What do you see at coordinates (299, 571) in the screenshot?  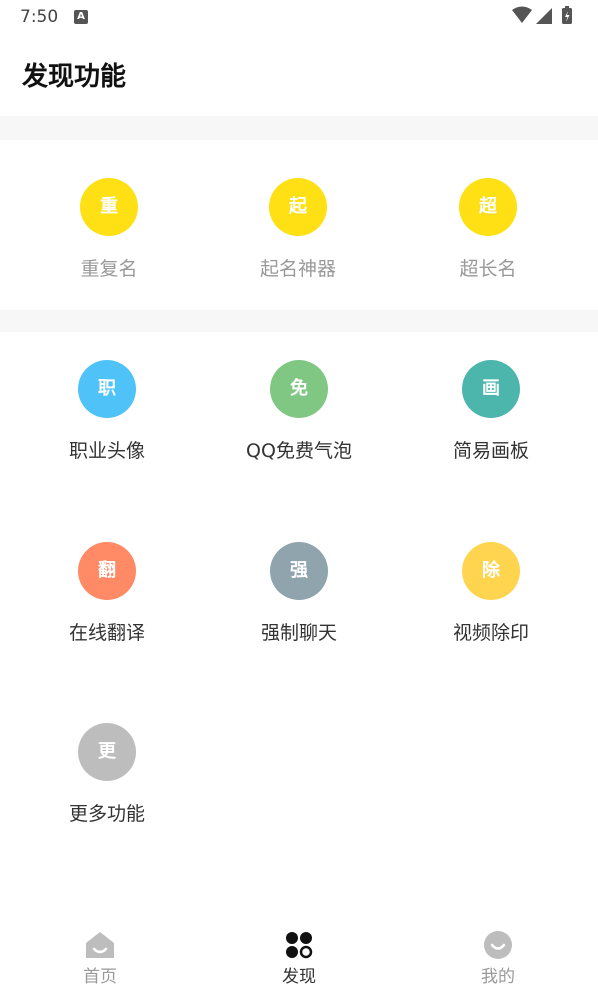 I see `force-chat-icon: 强` at bounding box center [299, 571].